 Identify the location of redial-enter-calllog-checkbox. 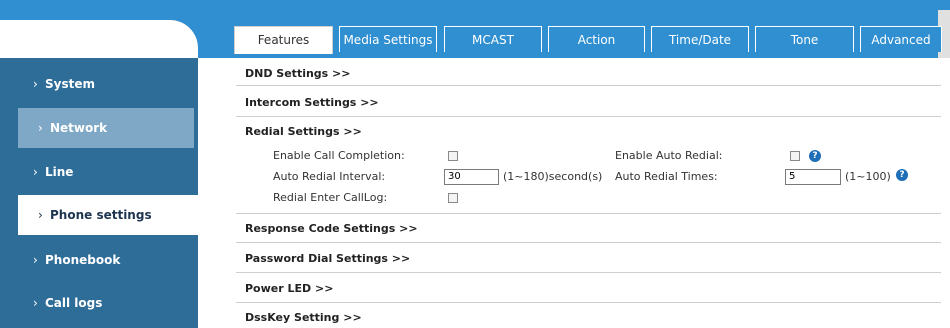
(453, 198).